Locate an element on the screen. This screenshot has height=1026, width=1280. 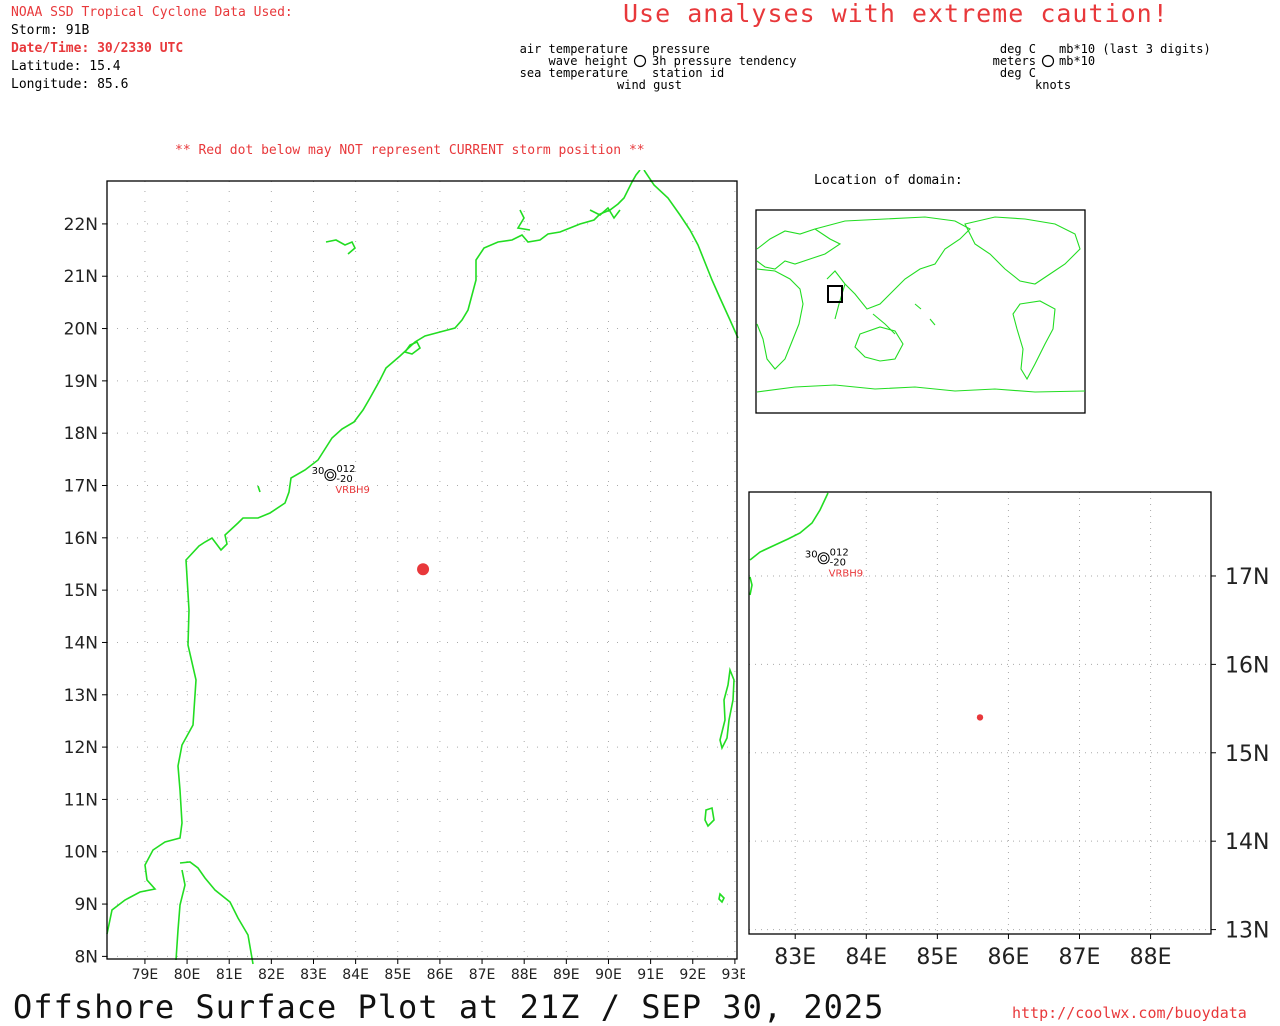
legend-sea-temperature: sea temperature is located at coordinates (573, 73).